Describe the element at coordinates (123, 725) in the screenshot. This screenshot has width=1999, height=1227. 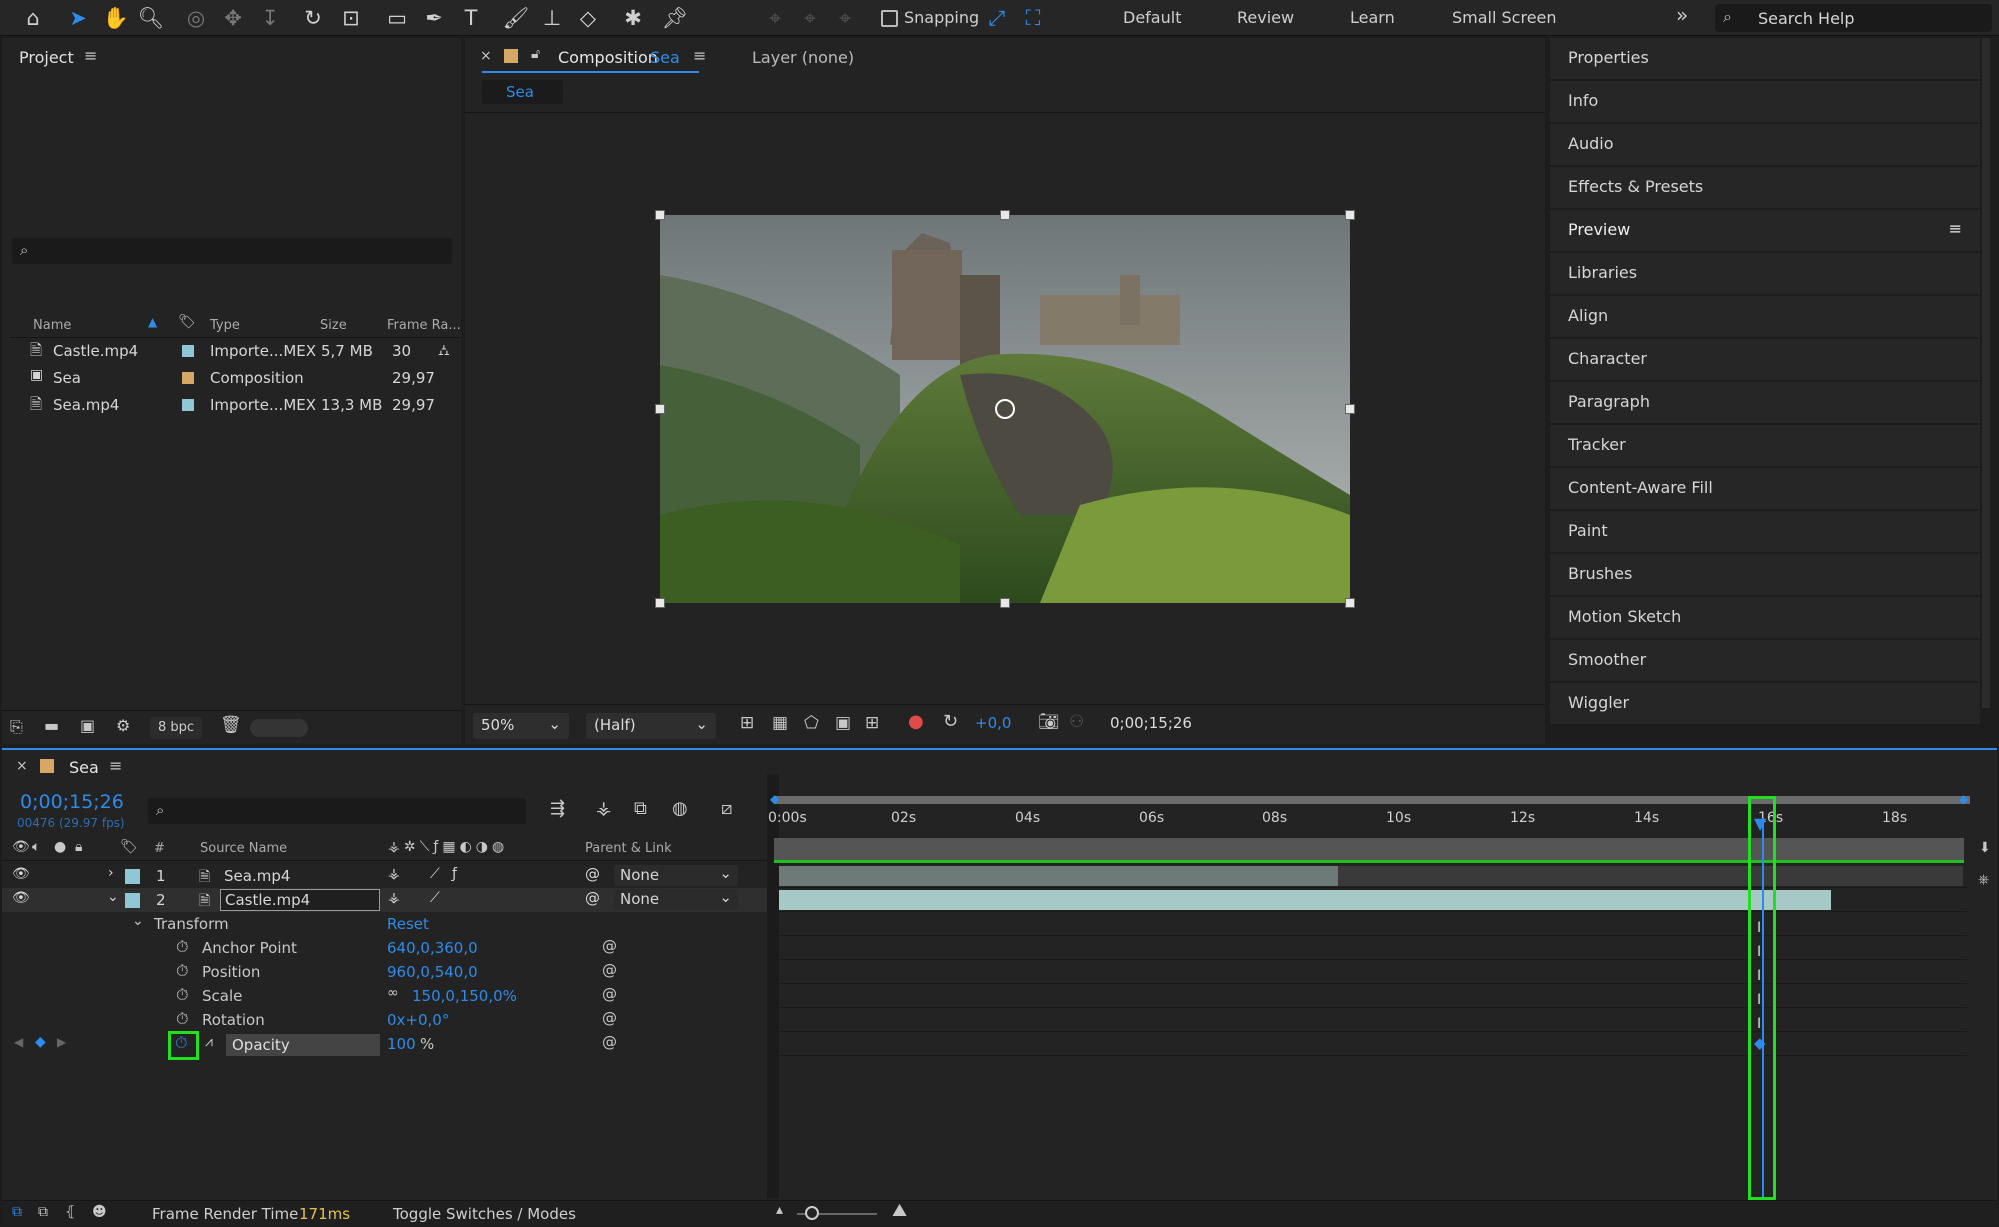
I see `project-settings-icon: ⚙` at that location.